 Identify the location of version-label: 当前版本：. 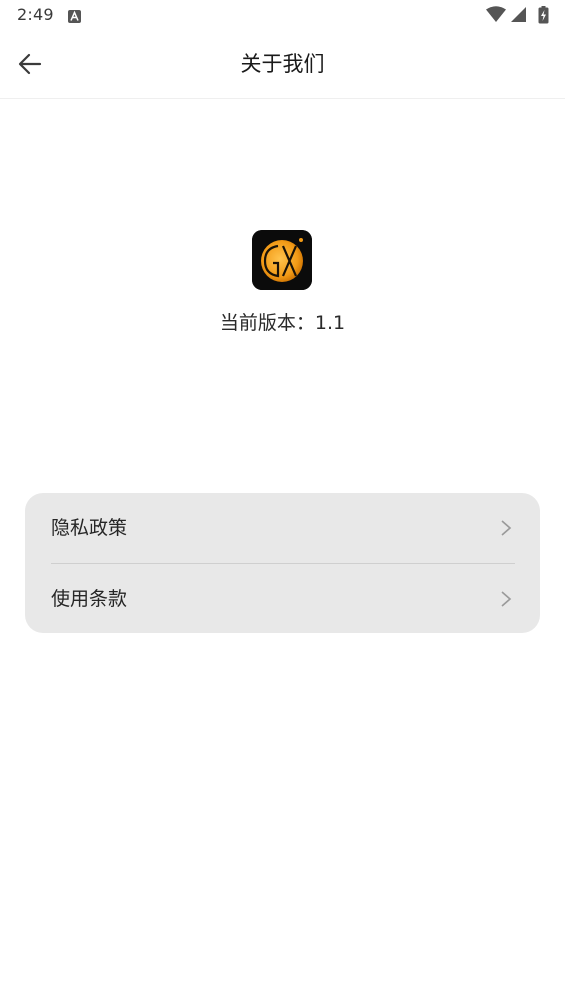
(267, 323).